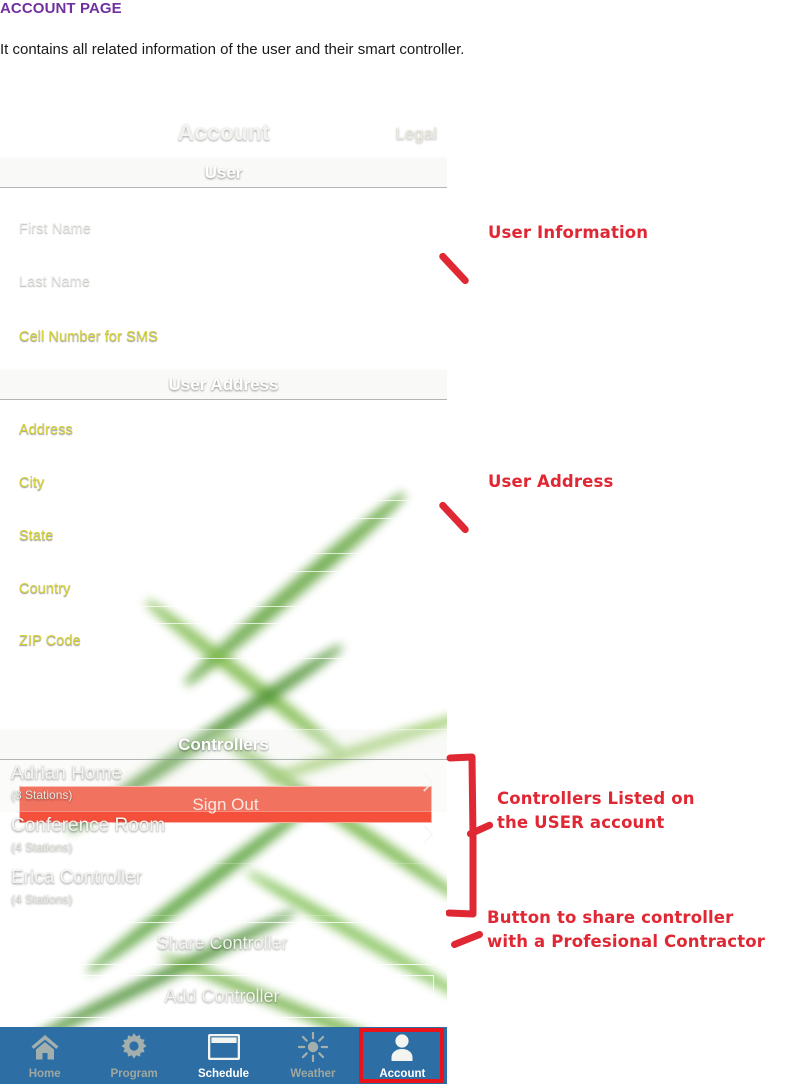 This screenshot has width=794, height=1084. What do you see at coordinates (223, 1047) in the screenshot?
I see `calendar-icon` at bounding box center [223, 1047].